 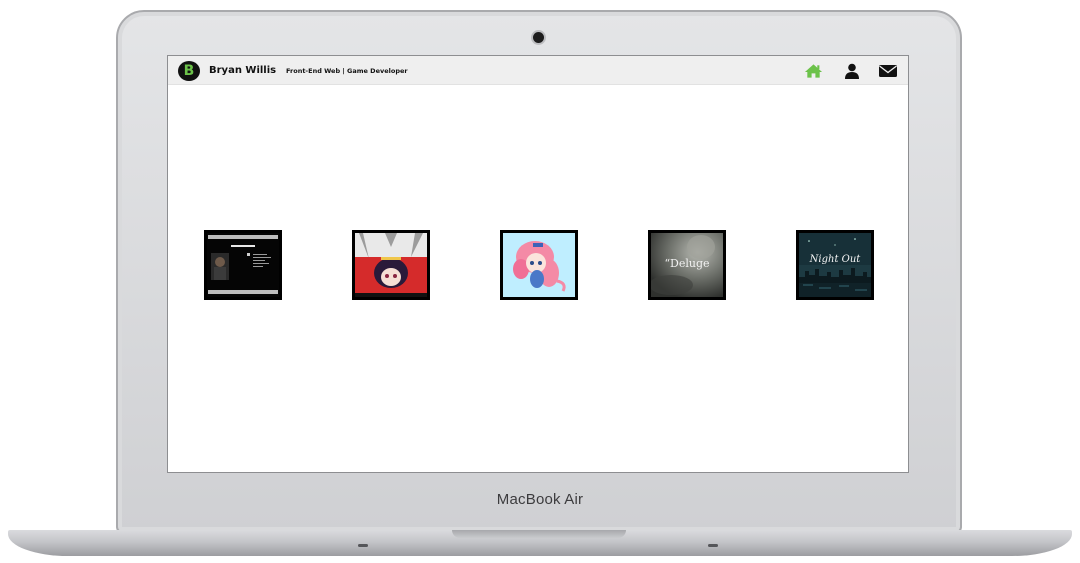 I want to click on site-name: Bryan Willis, so click(x=242, y=70).